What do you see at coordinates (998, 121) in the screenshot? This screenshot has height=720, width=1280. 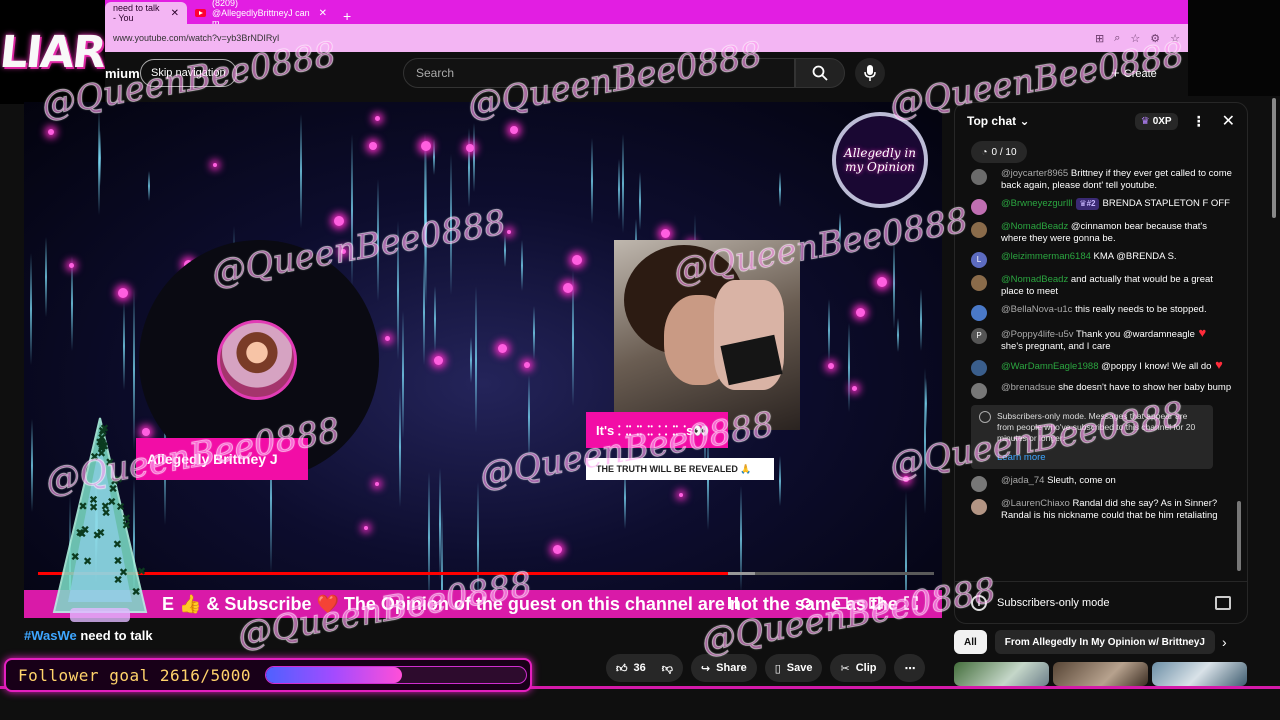 I see `chat-mode-dropdown: Top chat ⌄` at bounding box center [998, 121].